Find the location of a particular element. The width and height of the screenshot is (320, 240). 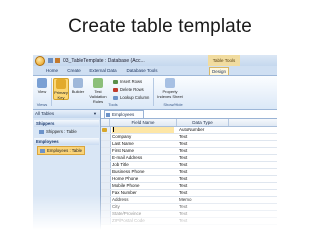

table-row: E-mail Address Text is located at coordinates (189, 158).